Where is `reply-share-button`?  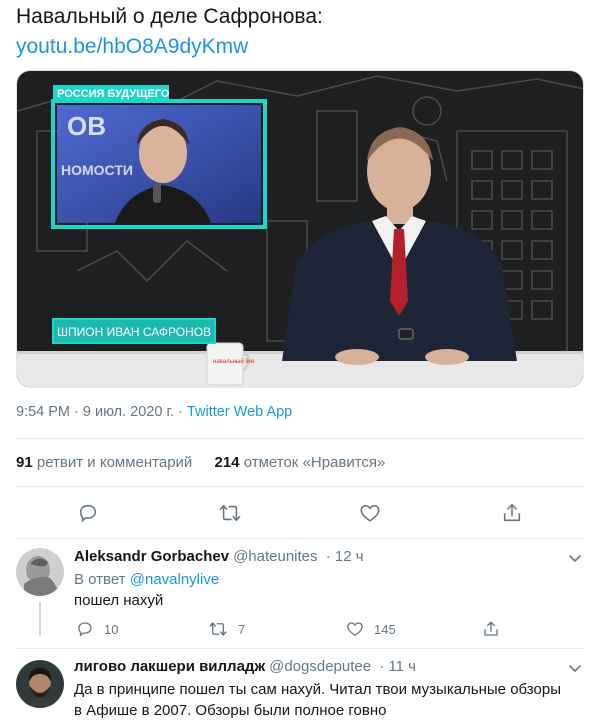 reply-share-button is located at coordinates (491, 629).